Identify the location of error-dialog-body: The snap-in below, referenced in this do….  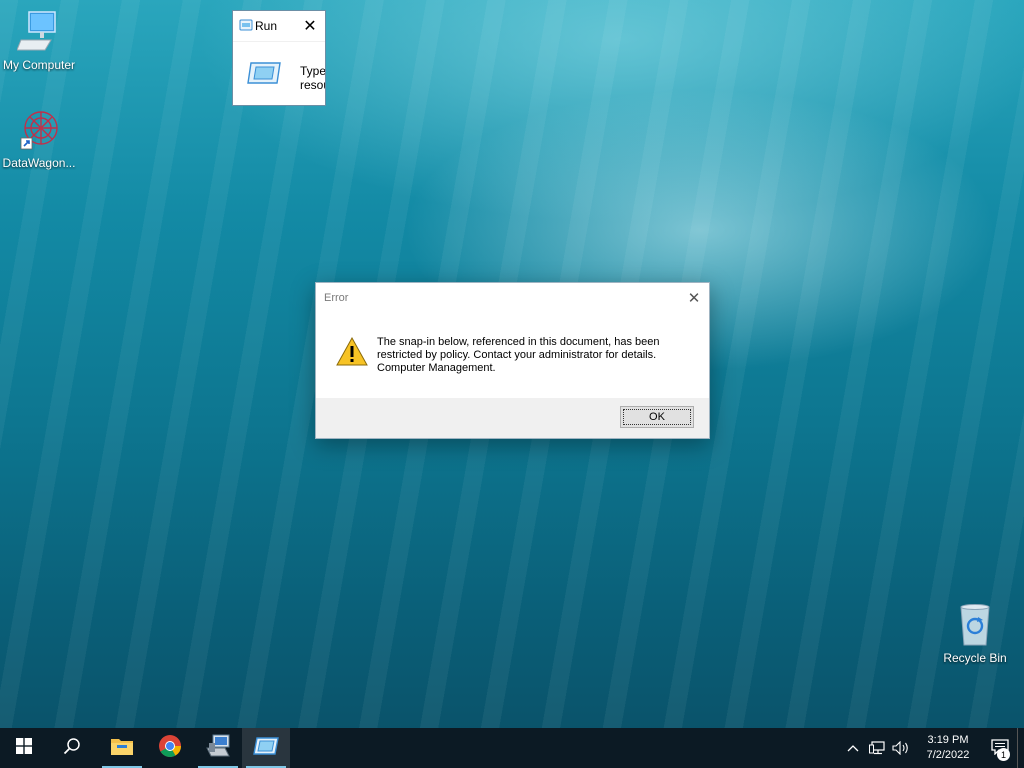
(512, 356).